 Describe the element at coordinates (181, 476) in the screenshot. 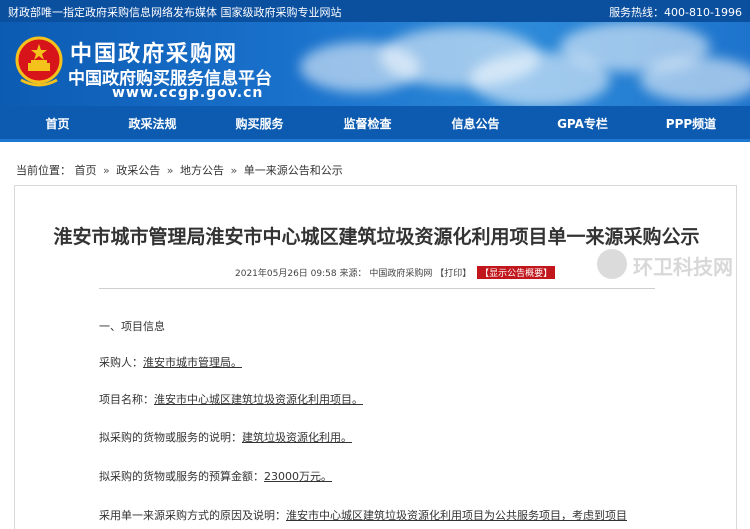

I see `field-label: 拟采购的货物或服务的预算金额：` at that location.